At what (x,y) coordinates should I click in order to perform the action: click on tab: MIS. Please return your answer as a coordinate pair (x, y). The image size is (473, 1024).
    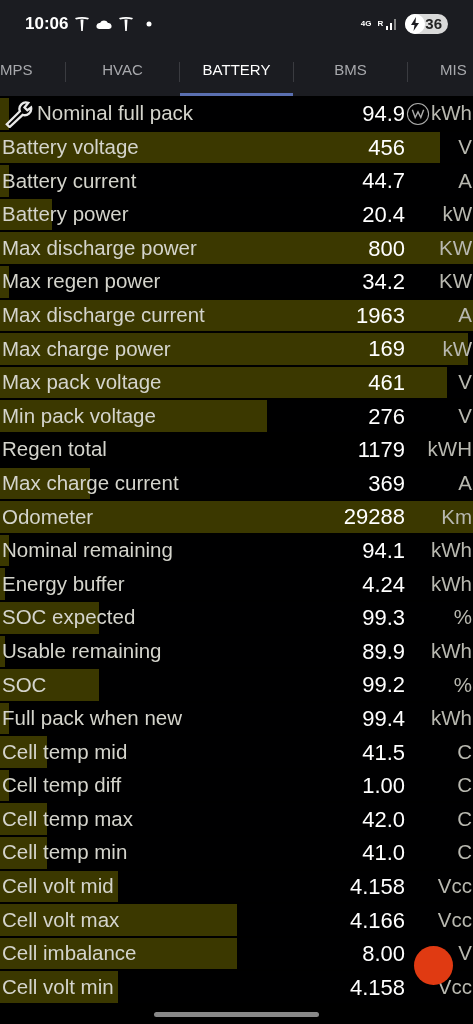
    Looking at the image, I should click on (440, 72).